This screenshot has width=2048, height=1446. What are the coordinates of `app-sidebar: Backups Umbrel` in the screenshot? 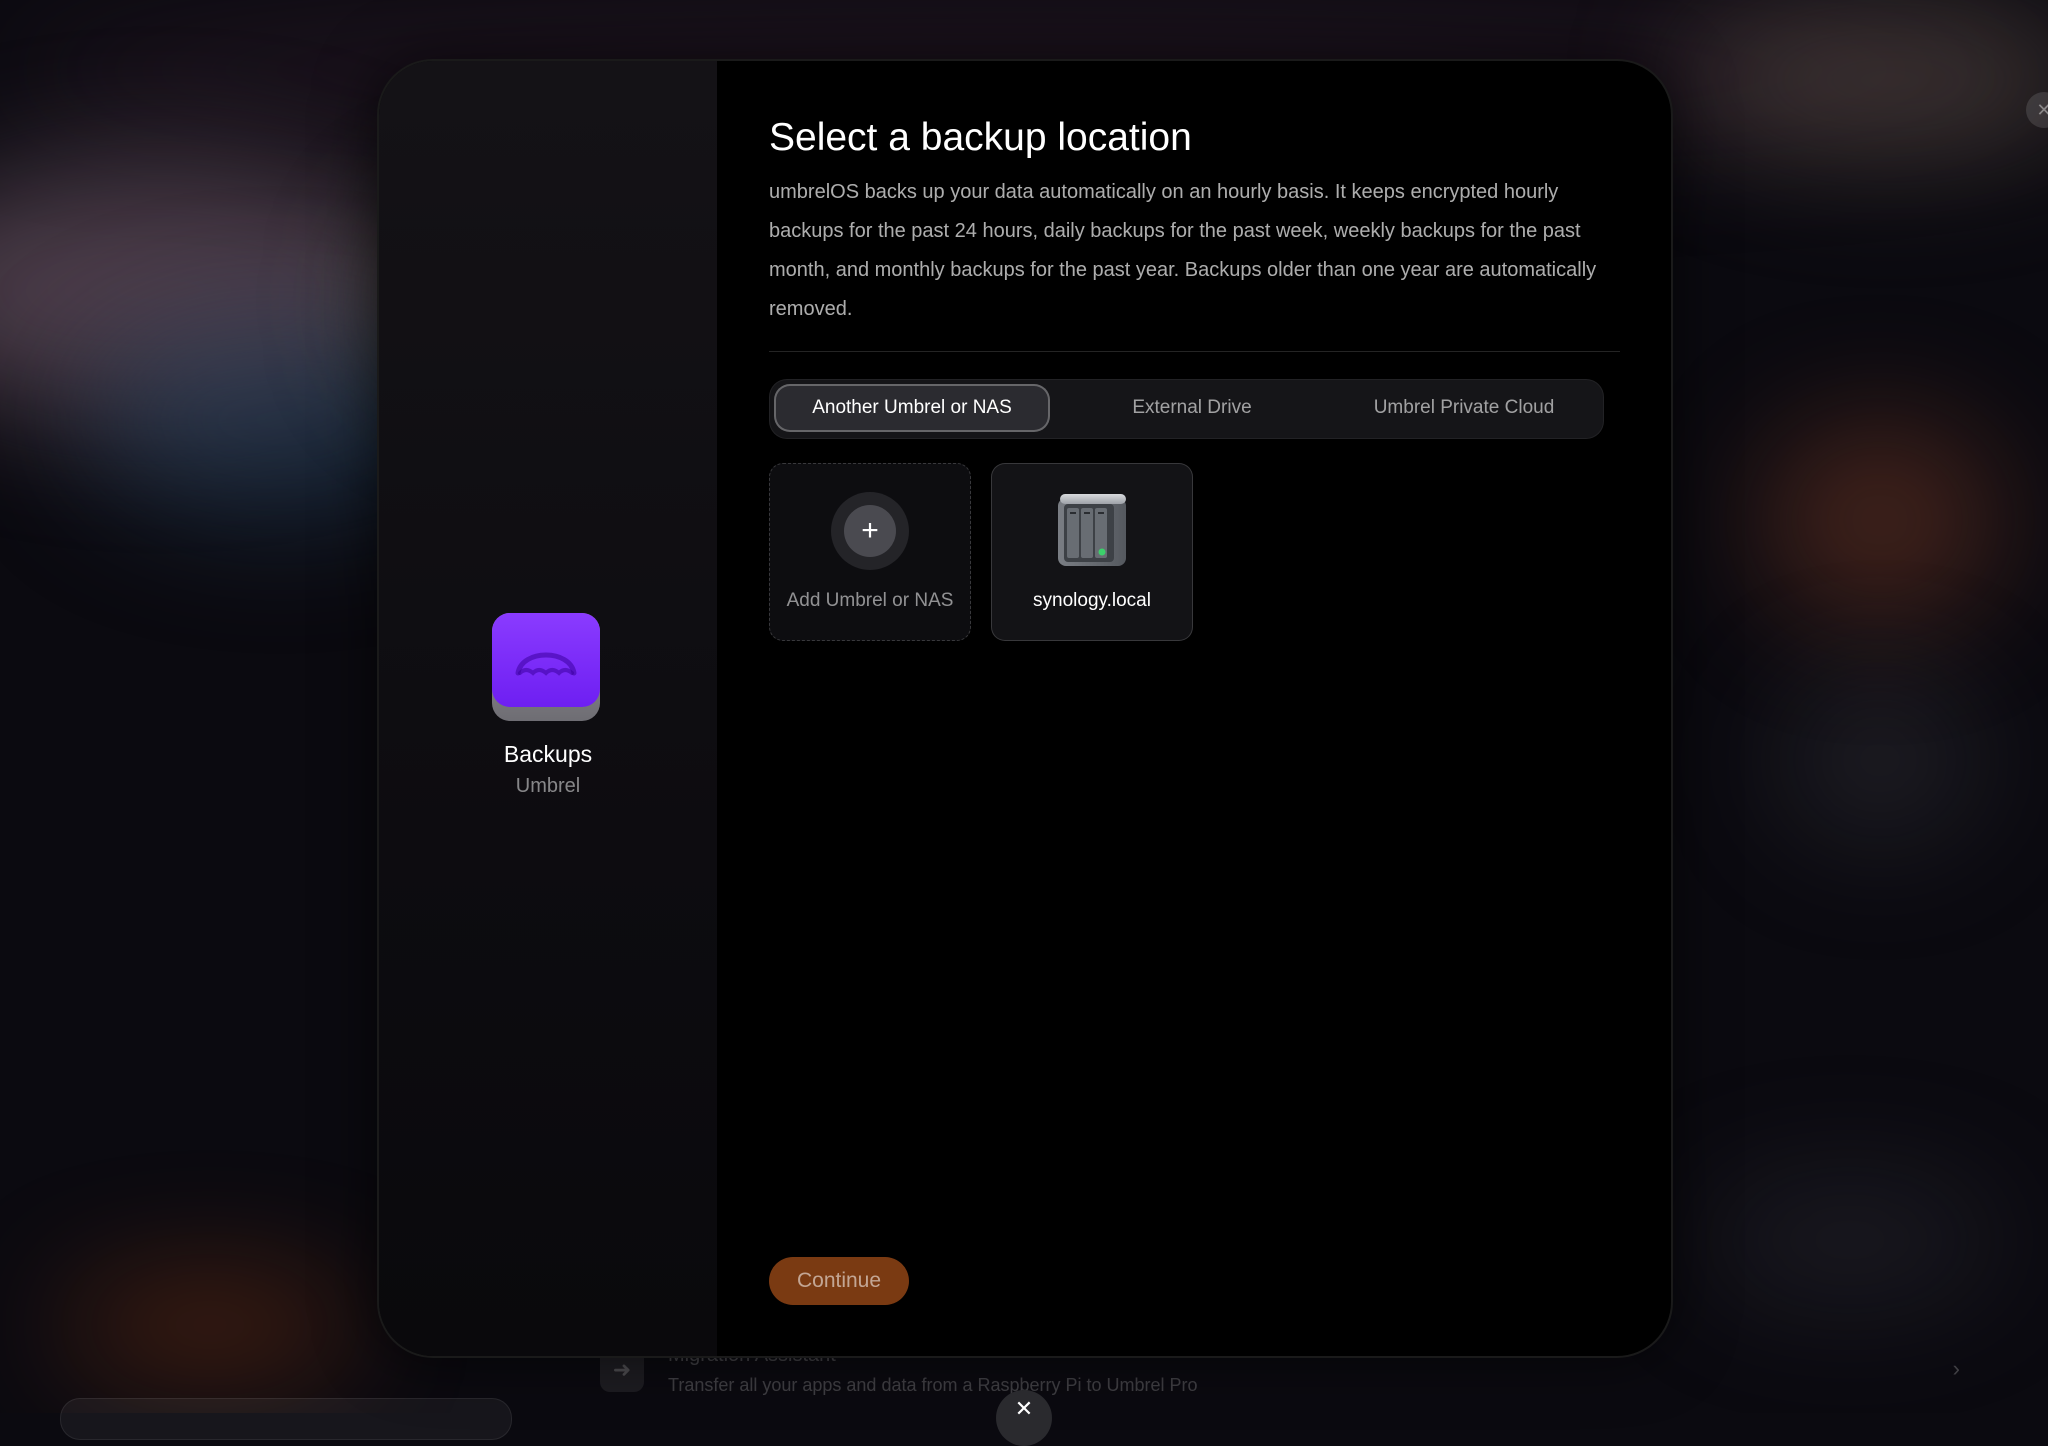 It's located at (548, 708).